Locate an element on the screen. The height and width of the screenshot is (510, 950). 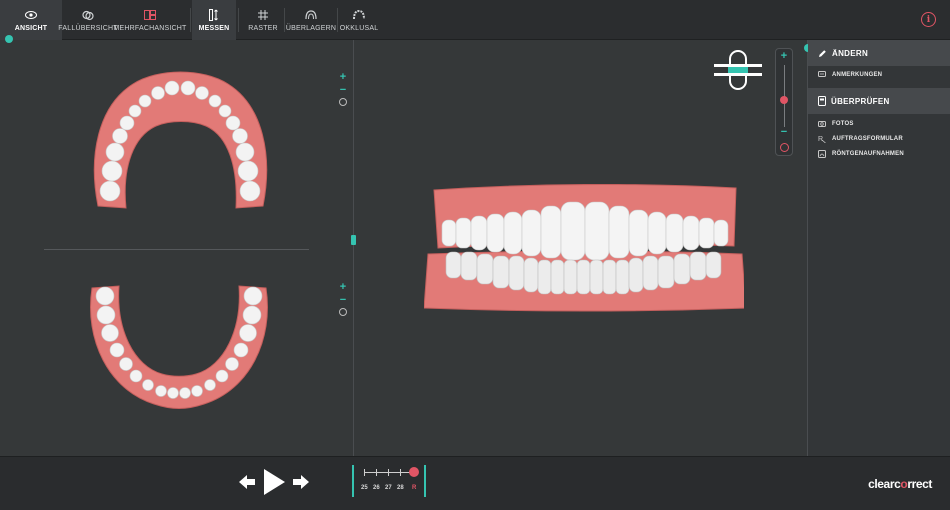
lower-zoom-control: + − is located at coordinates (343, 299).